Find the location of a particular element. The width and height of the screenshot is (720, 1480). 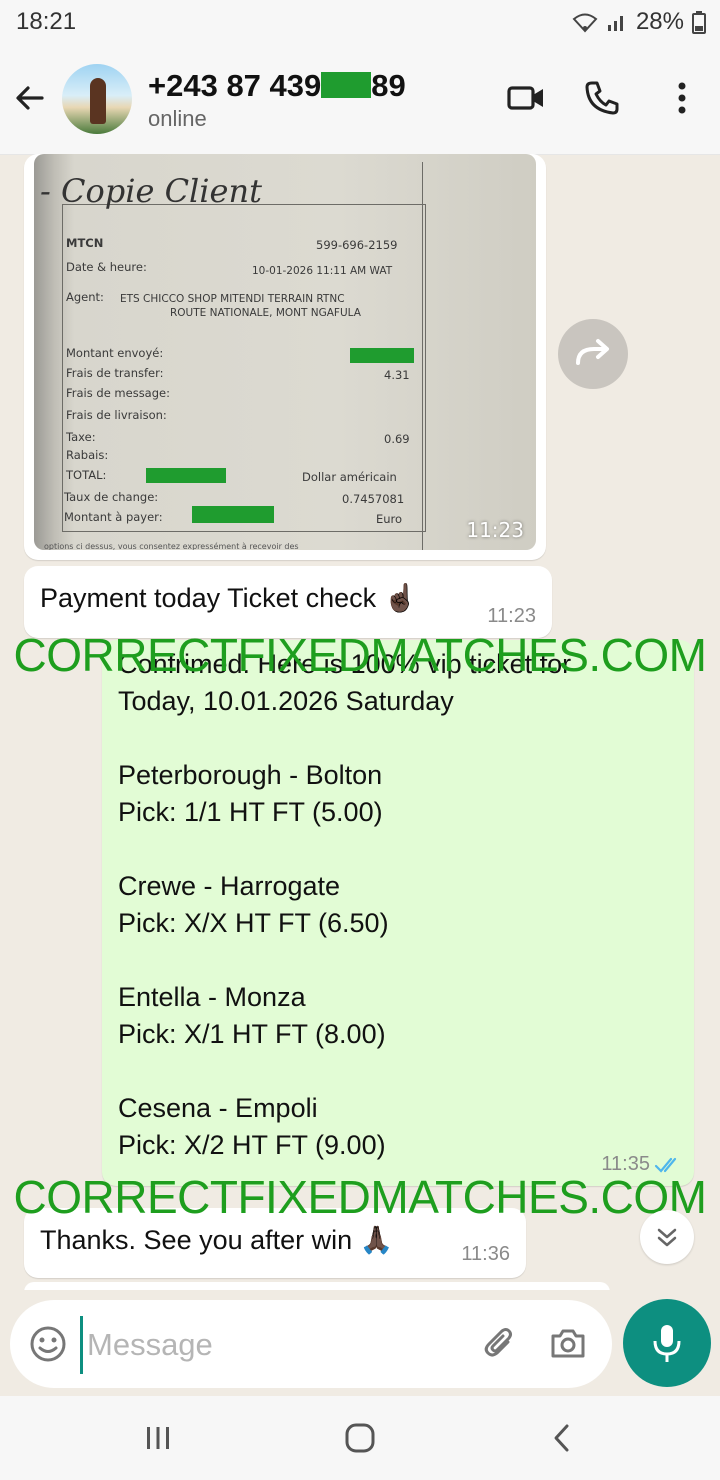

receipt-taux-value: 0.7457081 is located at coordinates (373, 499).